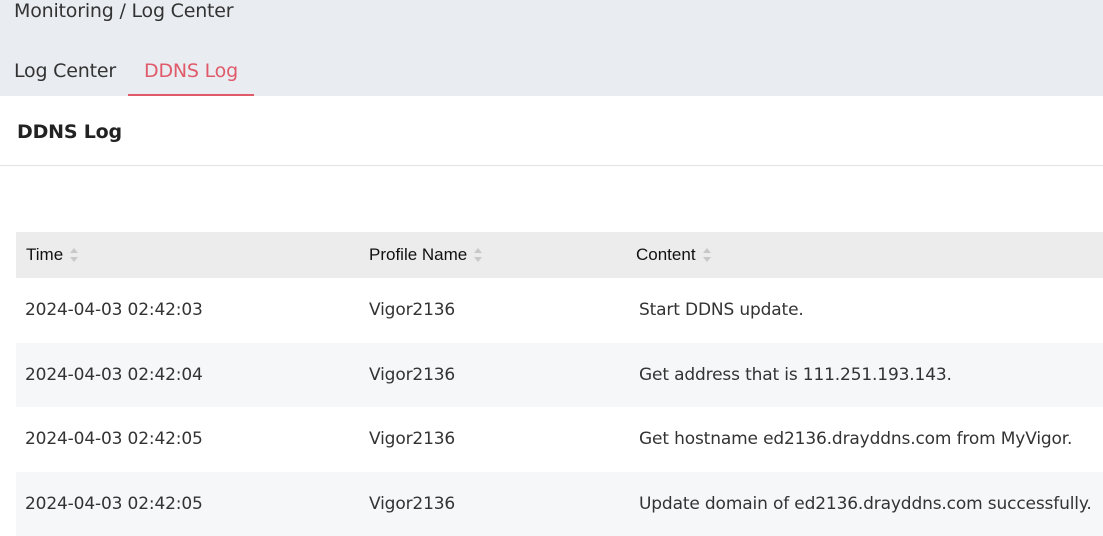 This screenshot has height=536, width=1103. What do you see at coordinates (418, 254) in the screenshot?
I see `column-header-label: Profile Name` at bounding box center [418, 254].